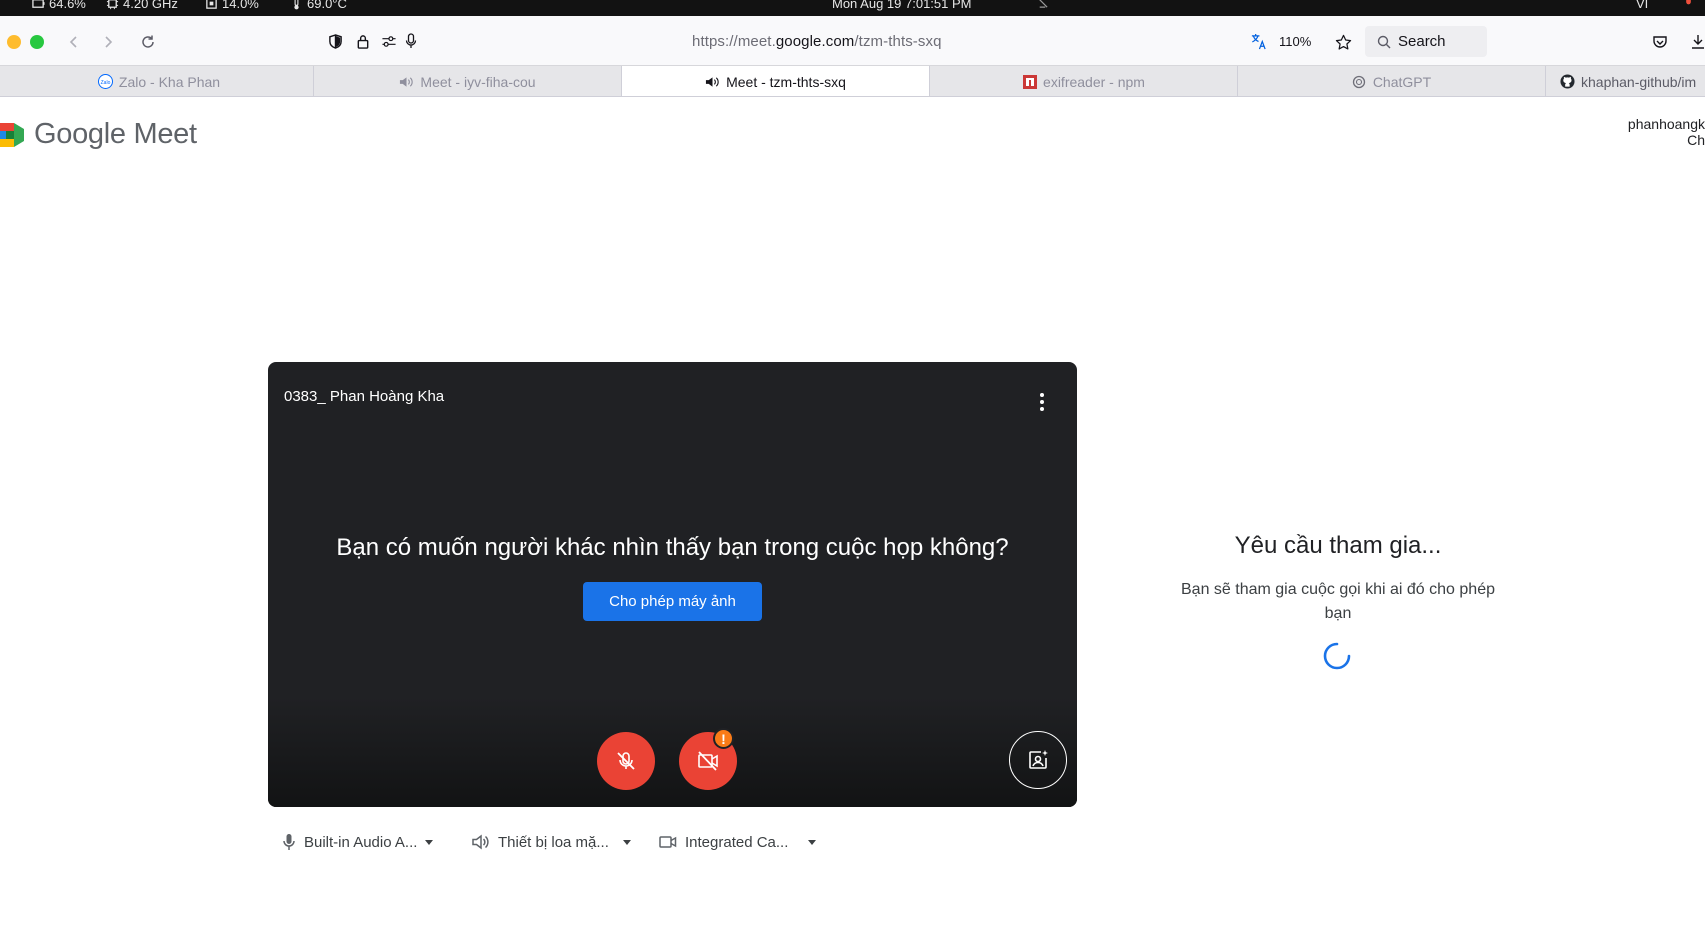 Image resolution: width=1705 pixels, height=927 pixels. I want to click on tab-github: khaphan-github/im, so click(1625, 81).